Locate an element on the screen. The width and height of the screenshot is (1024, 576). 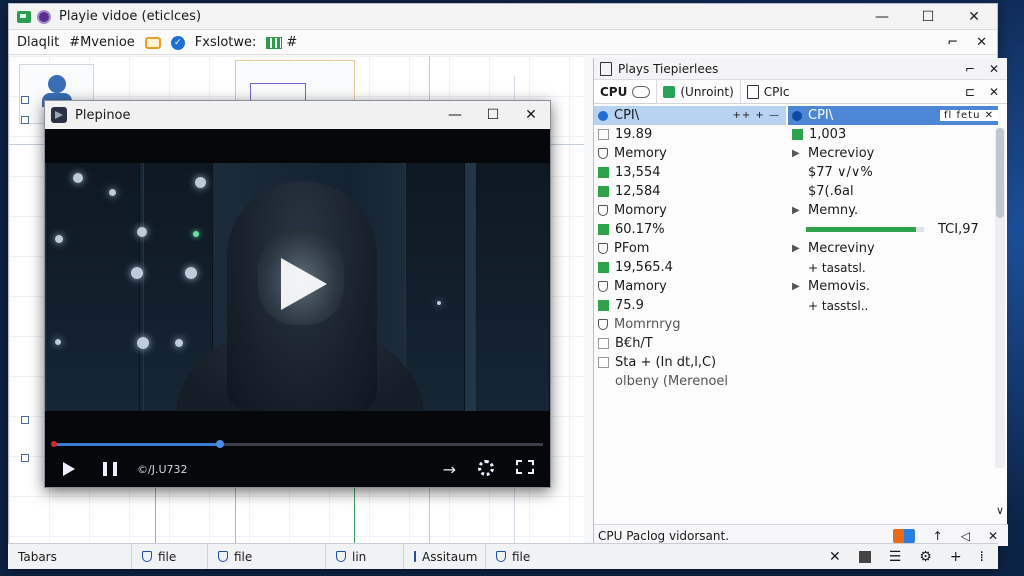
menu-grid-chip: # is located at coordinates (281, 42).